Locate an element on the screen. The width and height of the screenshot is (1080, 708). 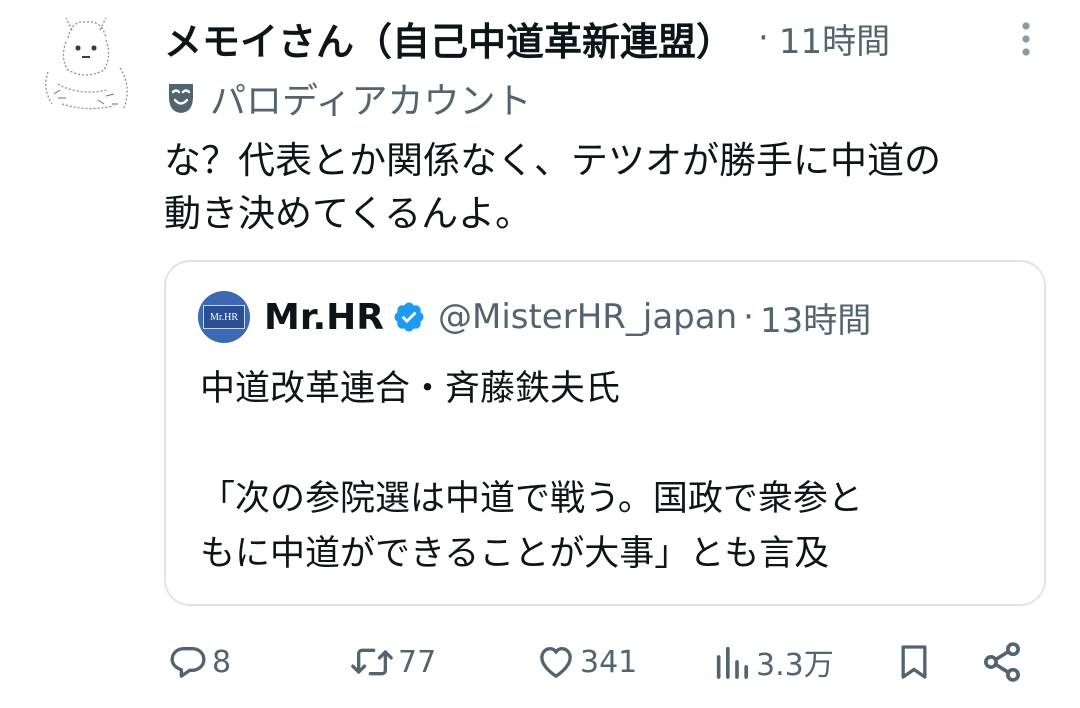
bookmark-button is located at coordinates (914, 662).